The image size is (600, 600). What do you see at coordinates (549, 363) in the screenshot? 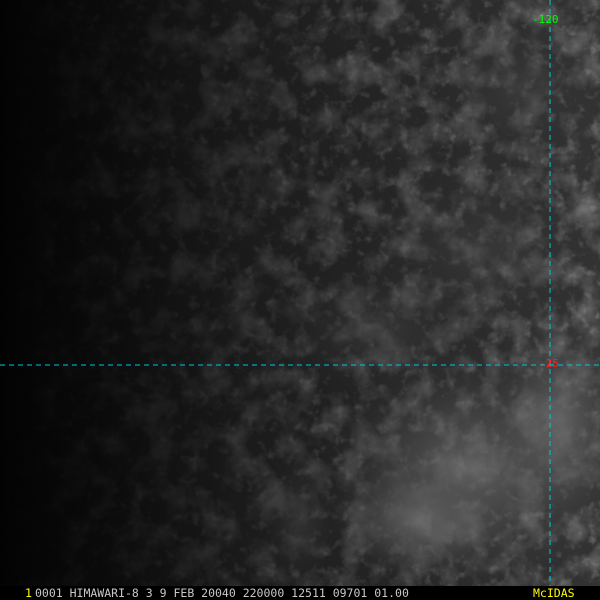
I see `latitude-label: -25` at bounding box center [549, 363].